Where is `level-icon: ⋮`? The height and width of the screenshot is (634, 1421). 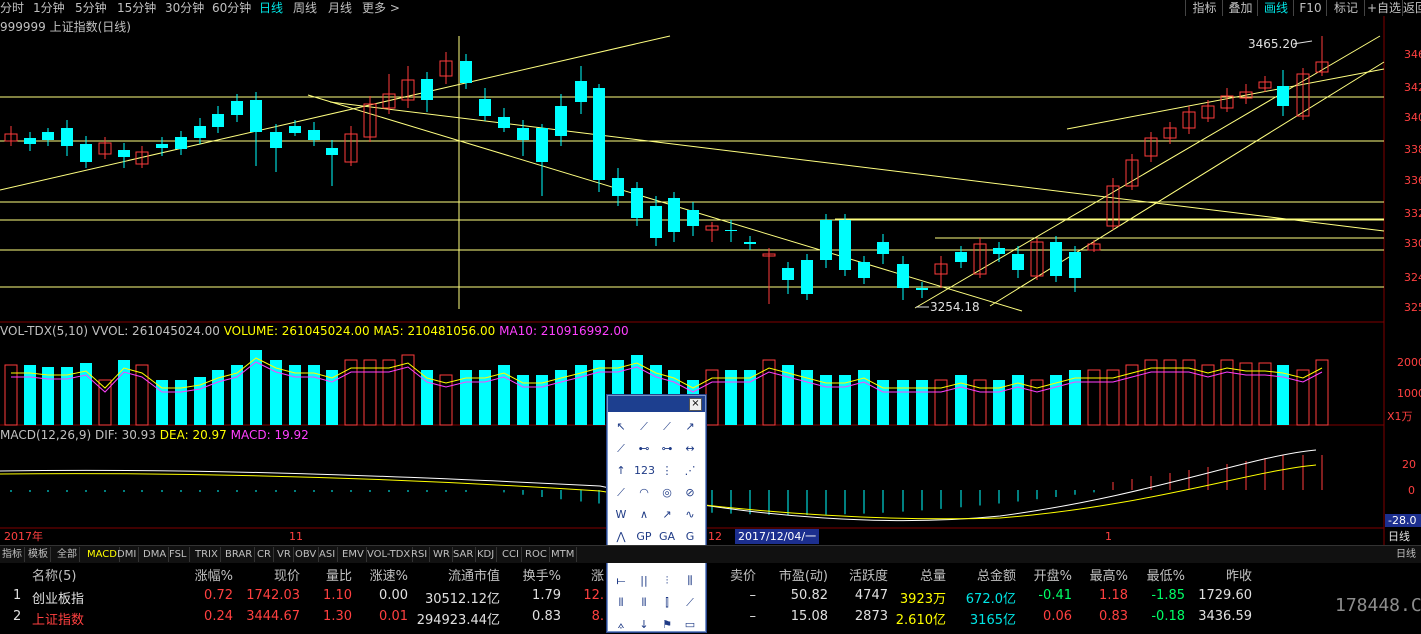
level-icon: ⋮ is located at coordinates (667, 471).